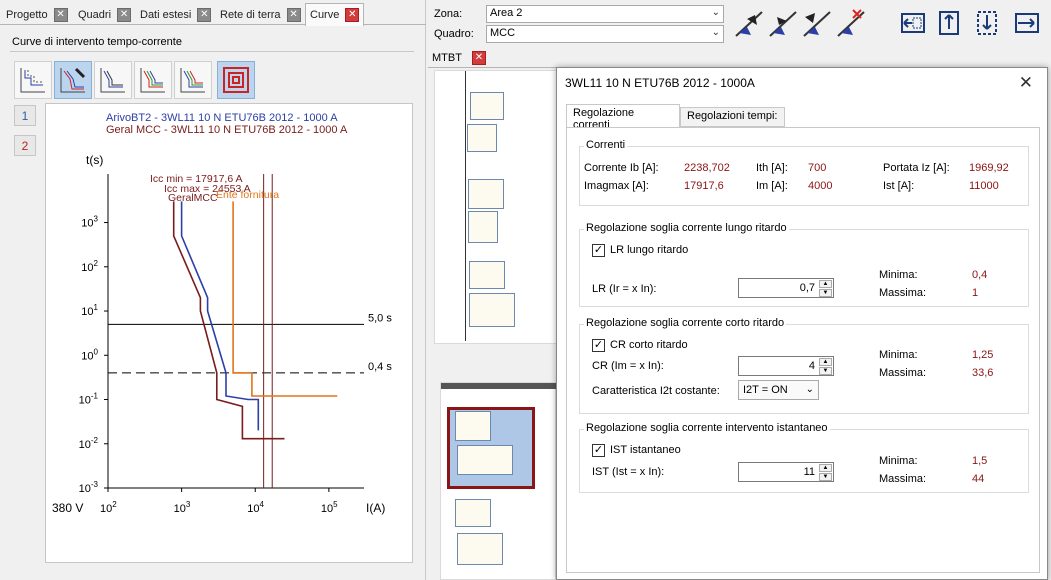 The height and width of the screenshot is (580, 1051). Describe the element at coordinates (89, 487) in the screenshot. I see `y-tick-label: 10-3` at that location.